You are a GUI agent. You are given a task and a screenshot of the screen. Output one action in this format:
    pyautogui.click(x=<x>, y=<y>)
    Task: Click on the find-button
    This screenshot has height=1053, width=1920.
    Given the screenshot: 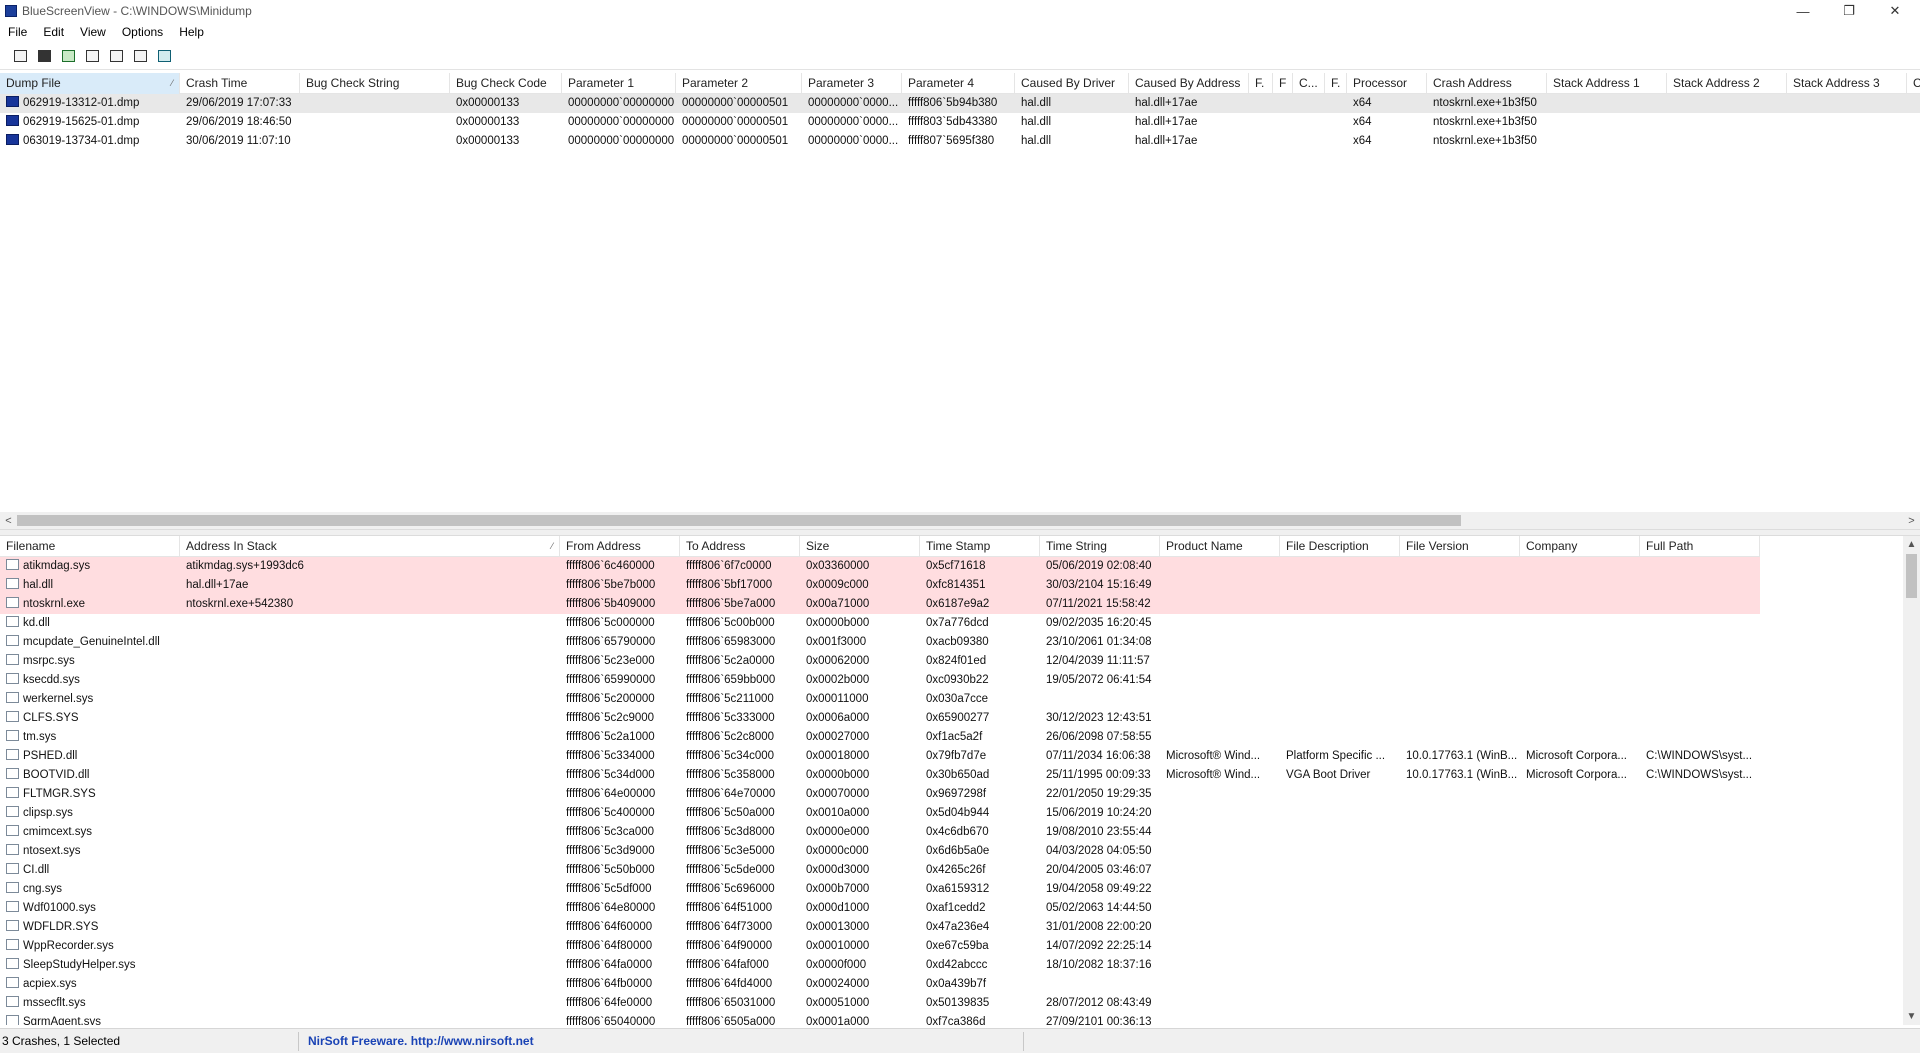 What is the action you would take?
    pyautogui.click(x=140, y=56)
    